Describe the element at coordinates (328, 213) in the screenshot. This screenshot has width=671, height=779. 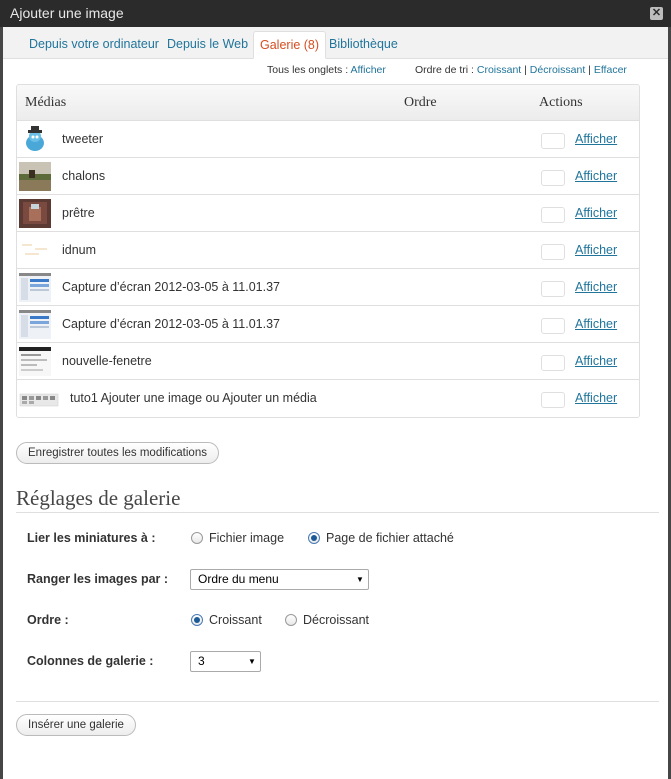
I see `table-row: prêtre Afficher` at that location.